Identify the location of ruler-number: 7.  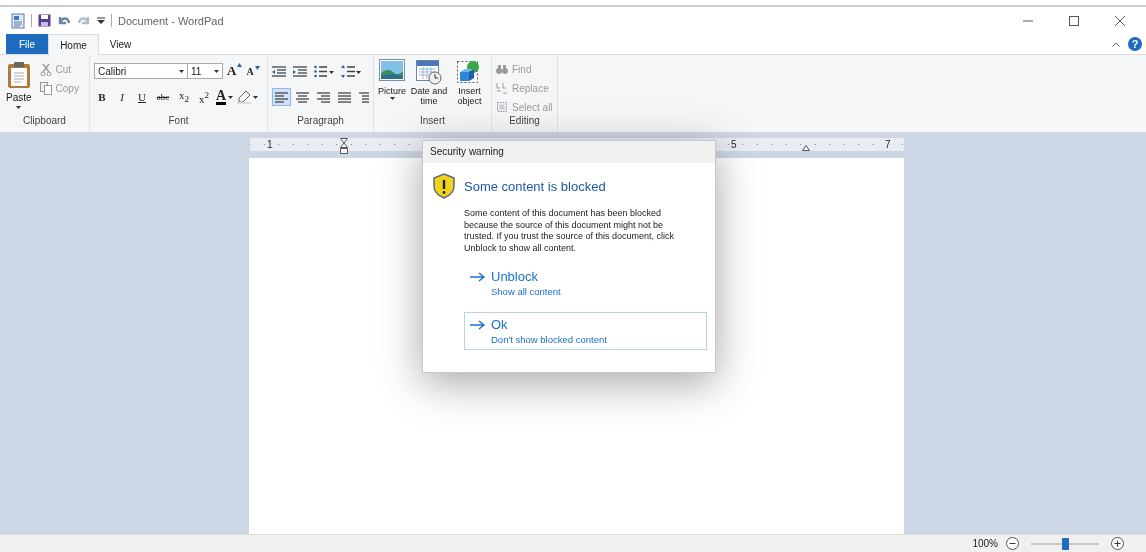
(888, 144).